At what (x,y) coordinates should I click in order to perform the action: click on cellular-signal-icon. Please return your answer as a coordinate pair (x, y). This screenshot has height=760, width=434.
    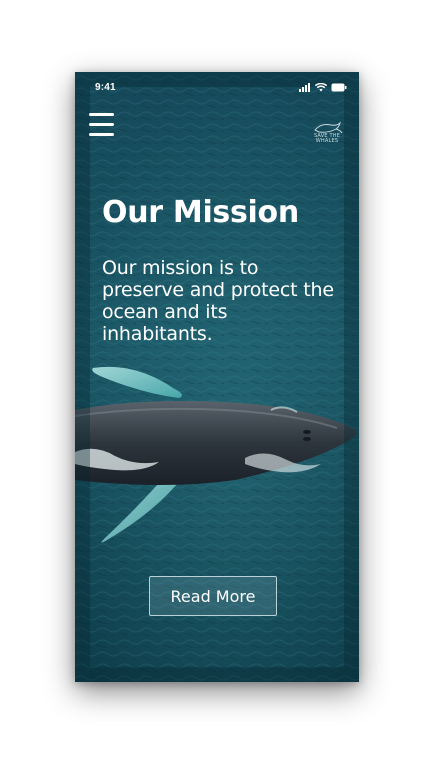
    Looking at the image, I should click on (304, 87).